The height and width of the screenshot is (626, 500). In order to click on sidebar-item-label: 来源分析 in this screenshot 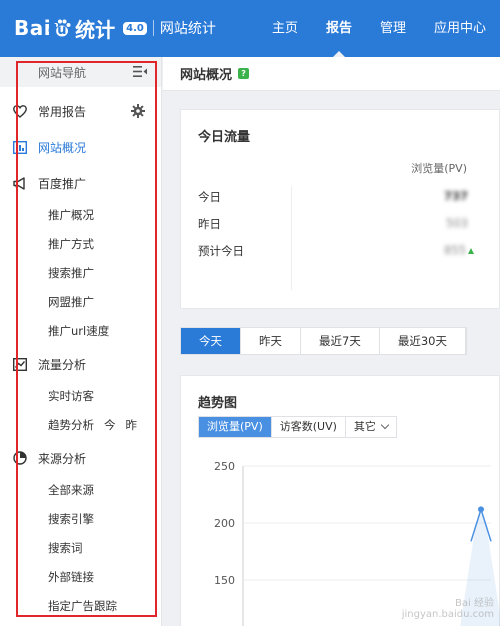, I will do `click(62, 458)`.